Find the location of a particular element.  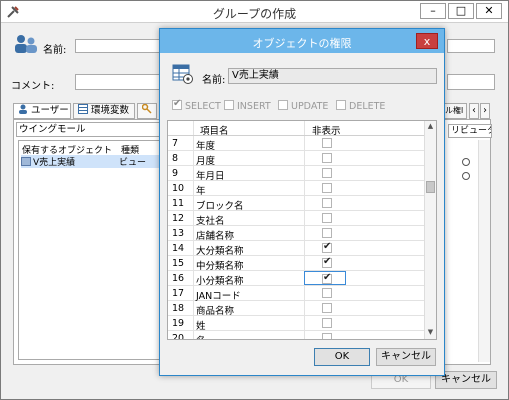

tab-next-button: › is located at coordinates (485, 111).